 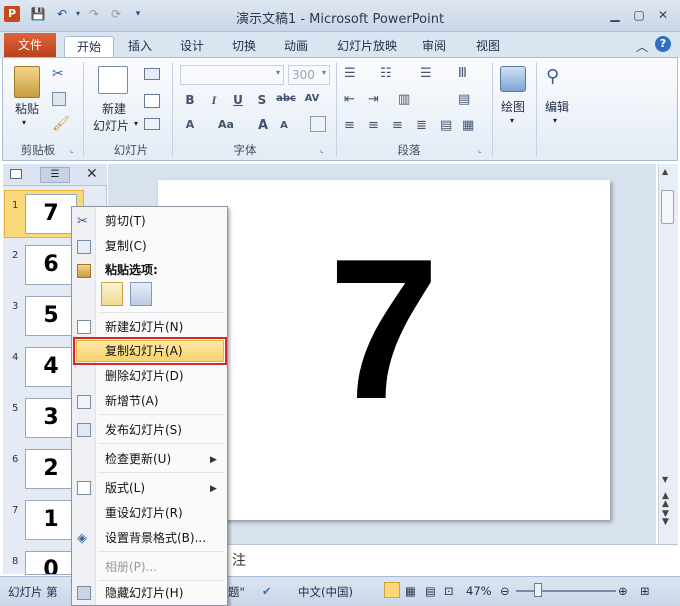 I want to click on underline-icon: U, so click(x=238, y=100).